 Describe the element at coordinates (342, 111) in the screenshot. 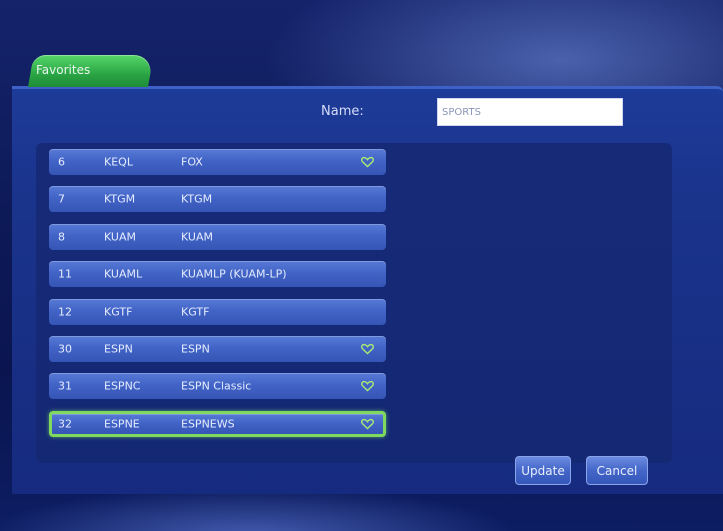

I see `name-label: Name:` at that location.